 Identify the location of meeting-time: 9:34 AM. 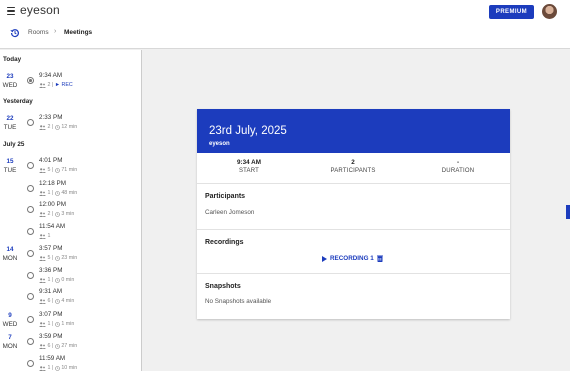
(51, 75).